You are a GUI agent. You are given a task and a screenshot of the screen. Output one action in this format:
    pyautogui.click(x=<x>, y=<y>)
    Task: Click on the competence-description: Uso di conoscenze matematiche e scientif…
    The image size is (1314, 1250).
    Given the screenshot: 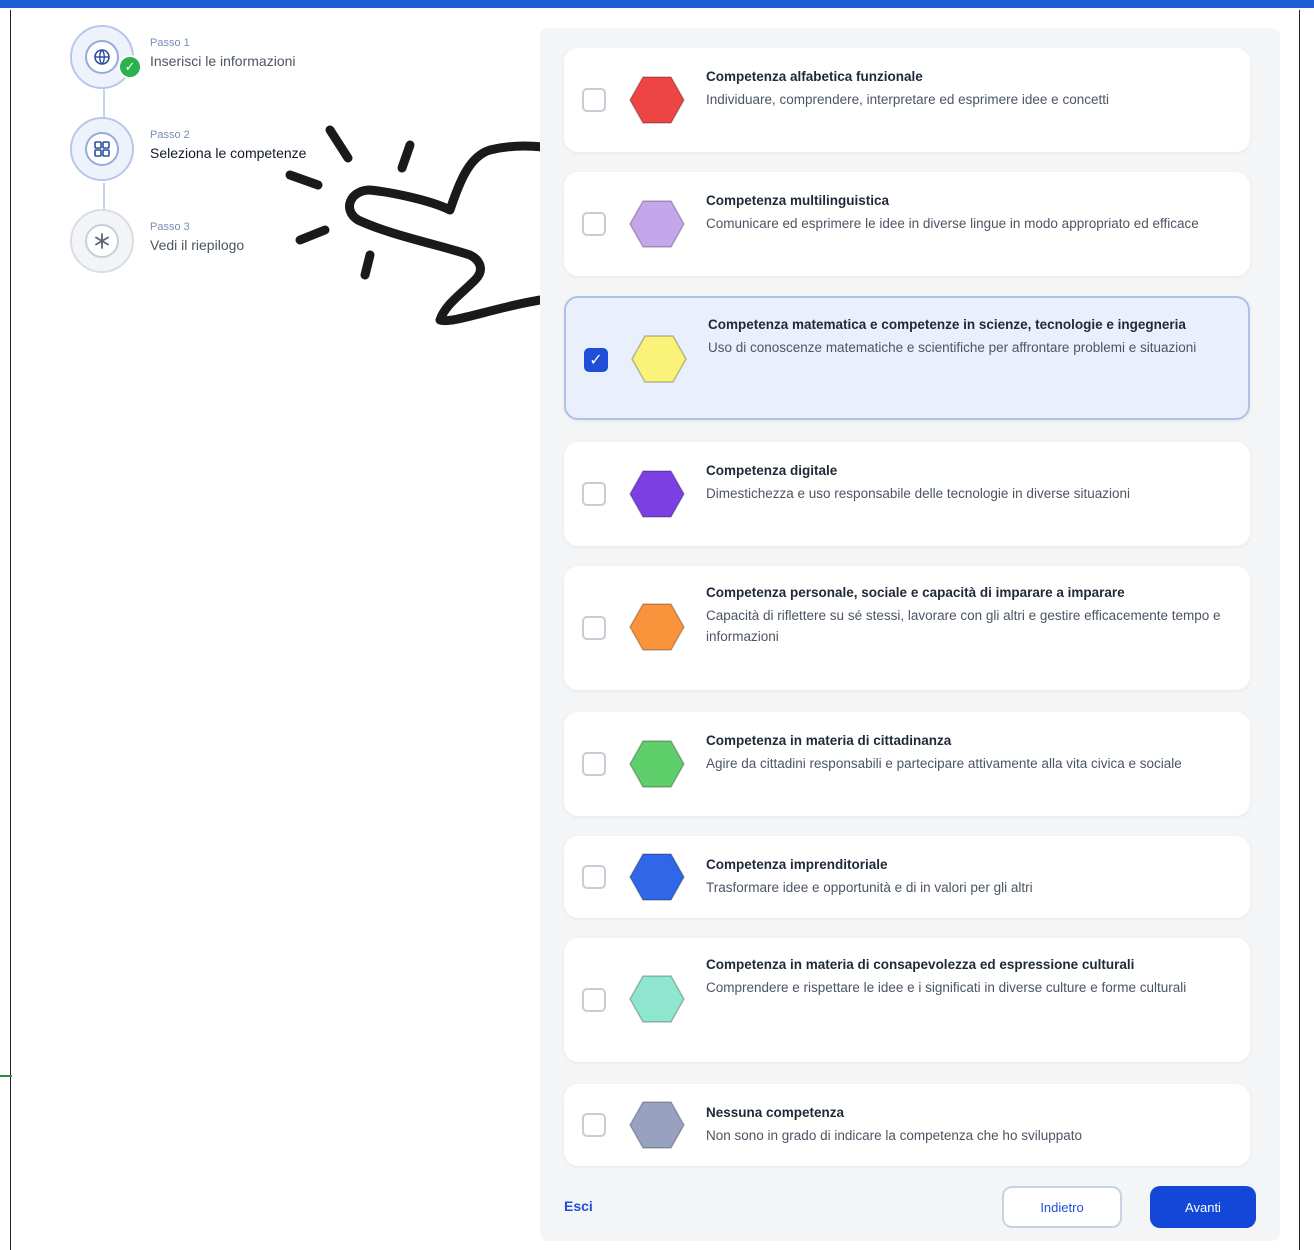 What is the action you would take?
    pyautogui.click(x=952, y=347)
    